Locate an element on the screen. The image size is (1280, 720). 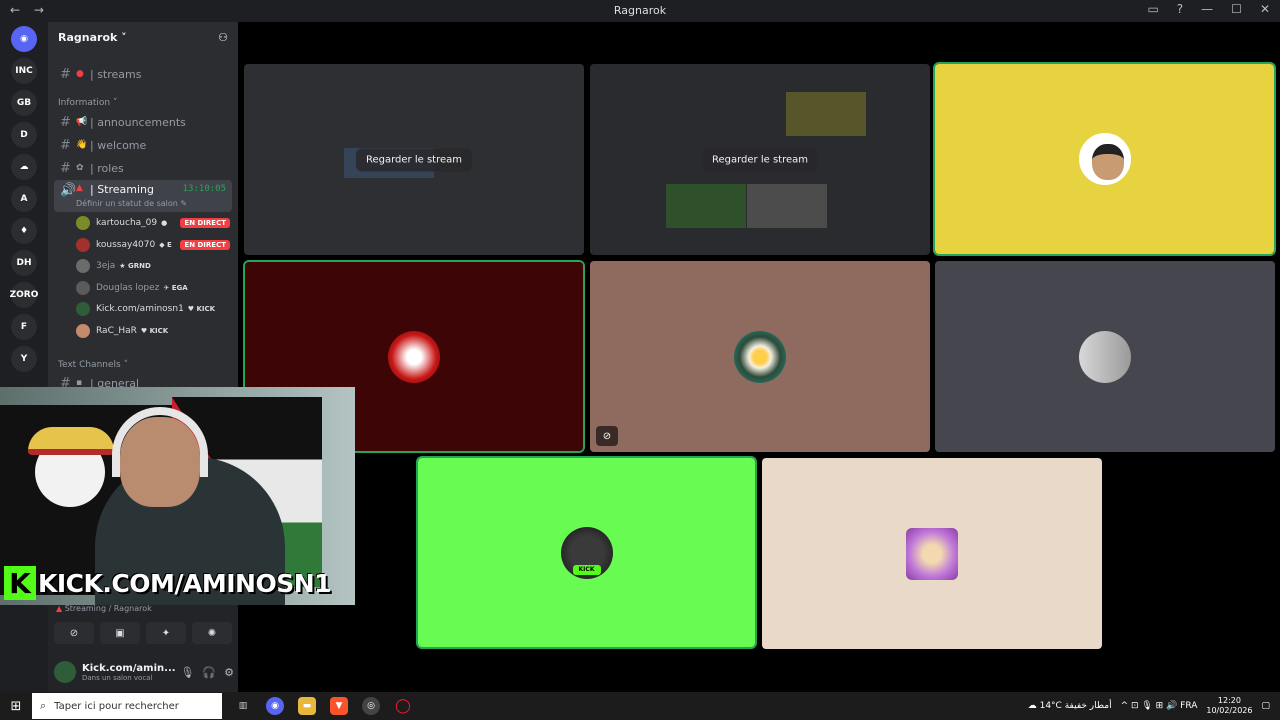
voice-user: koussay4070 ◆ E EN DIRECT is located at coordinates (153, 245).